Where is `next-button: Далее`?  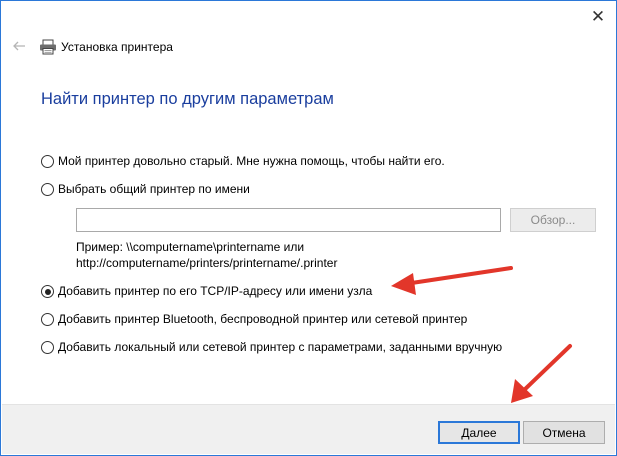 next-button: Далее is located at coordinates (479, 432).